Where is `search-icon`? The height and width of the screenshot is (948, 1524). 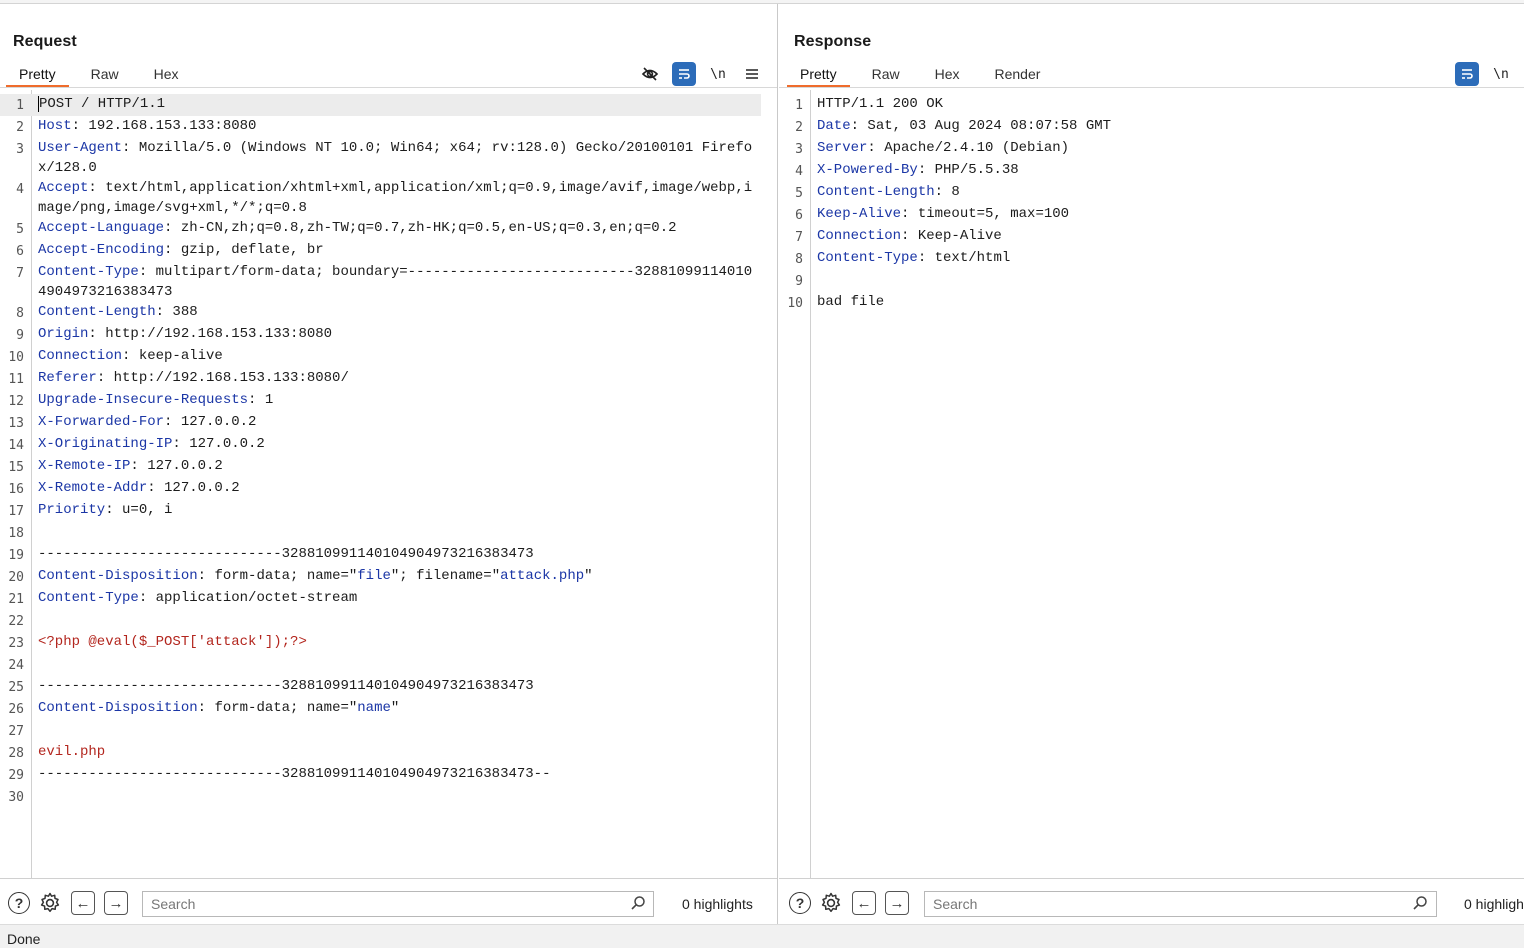 search-icon is located at coordinates (1420, 903).